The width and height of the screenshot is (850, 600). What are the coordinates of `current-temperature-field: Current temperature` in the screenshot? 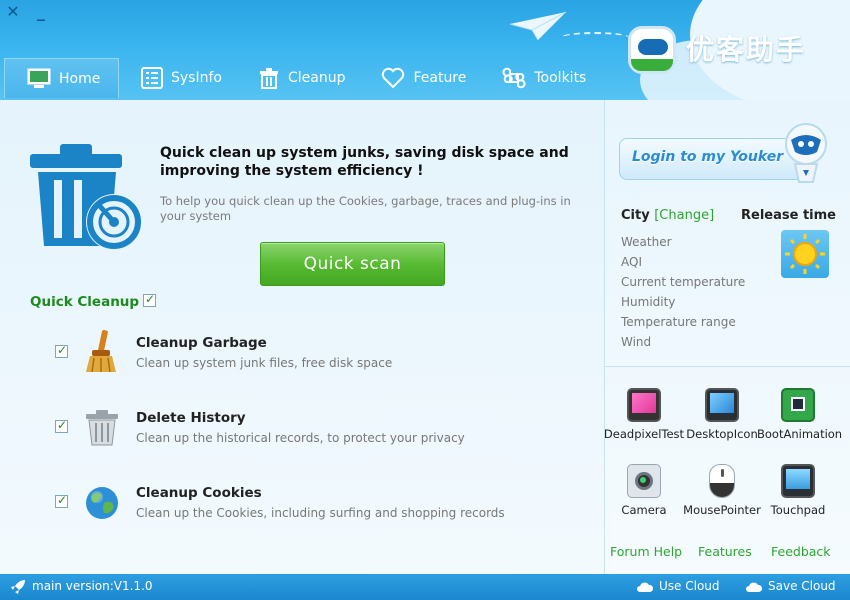 It's located at (683, 282).